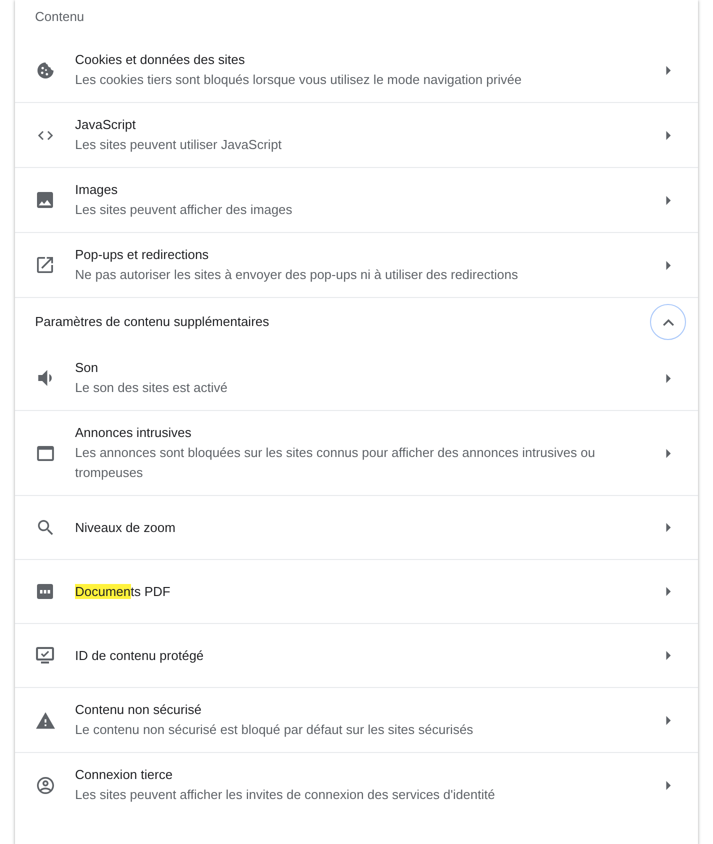 The height and width of the screenshot is (844, 713). I want to click on row-description: Le son des sites est activé, so click(151, 388).